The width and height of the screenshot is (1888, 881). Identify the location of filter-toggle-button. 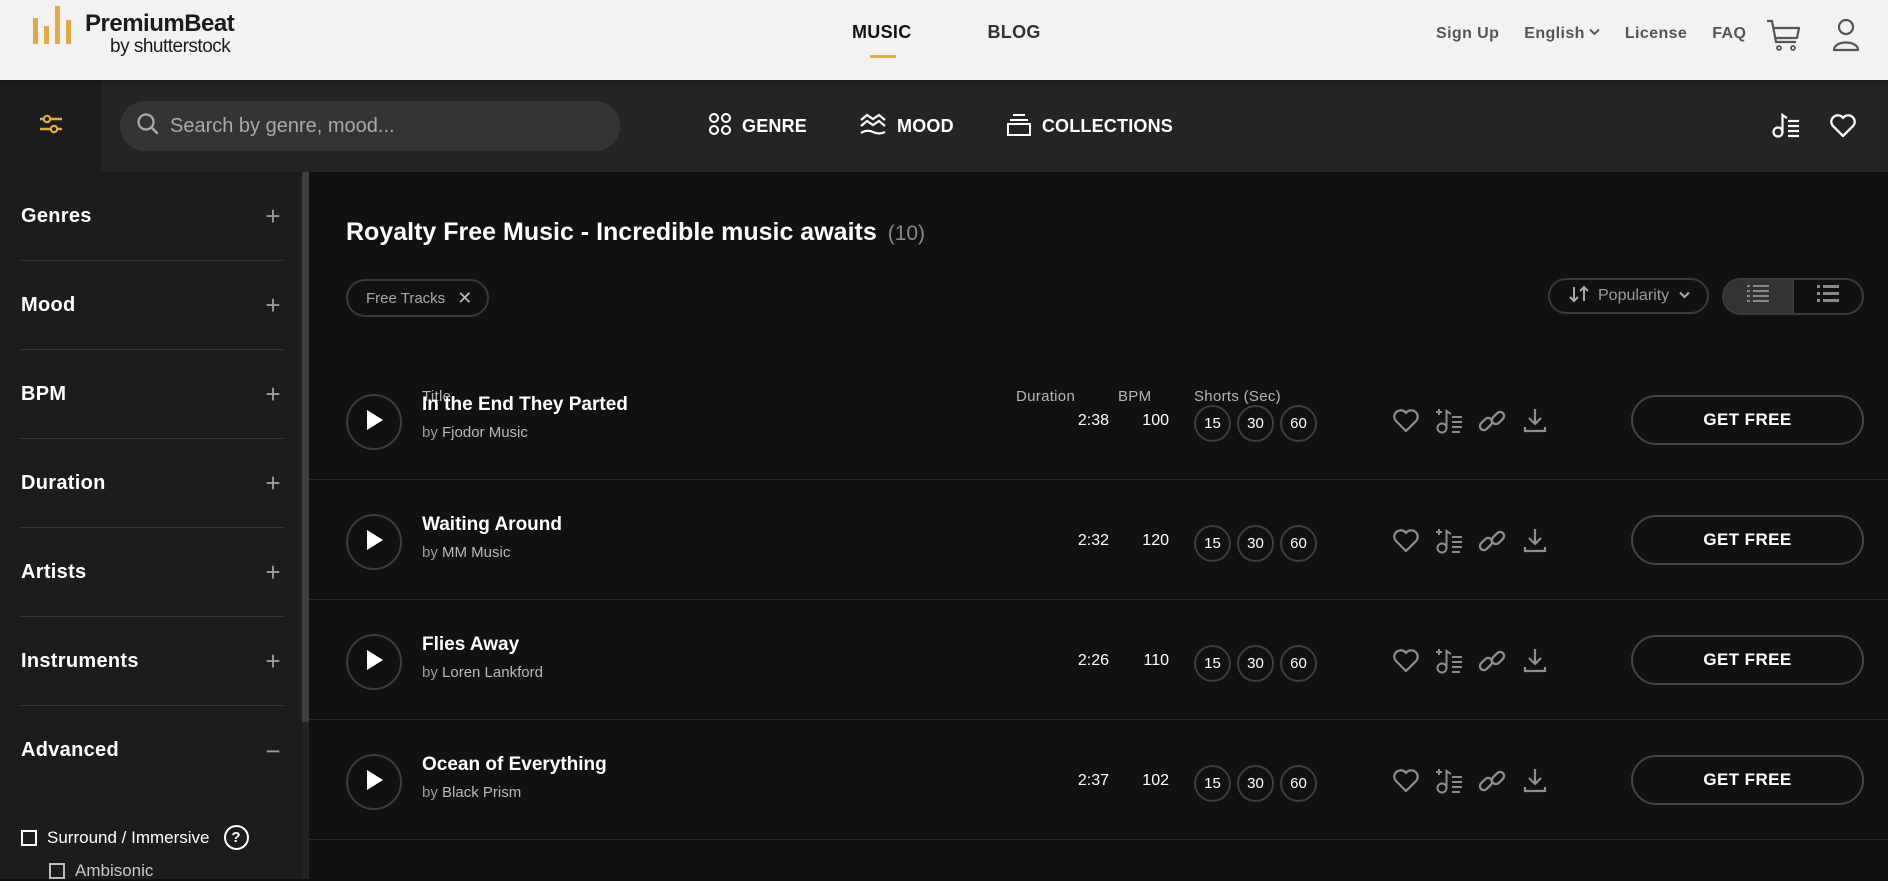
(50, 126).